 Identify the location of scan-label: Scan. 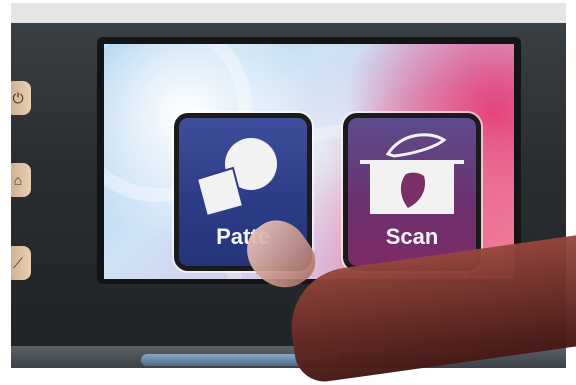
(412, 236).